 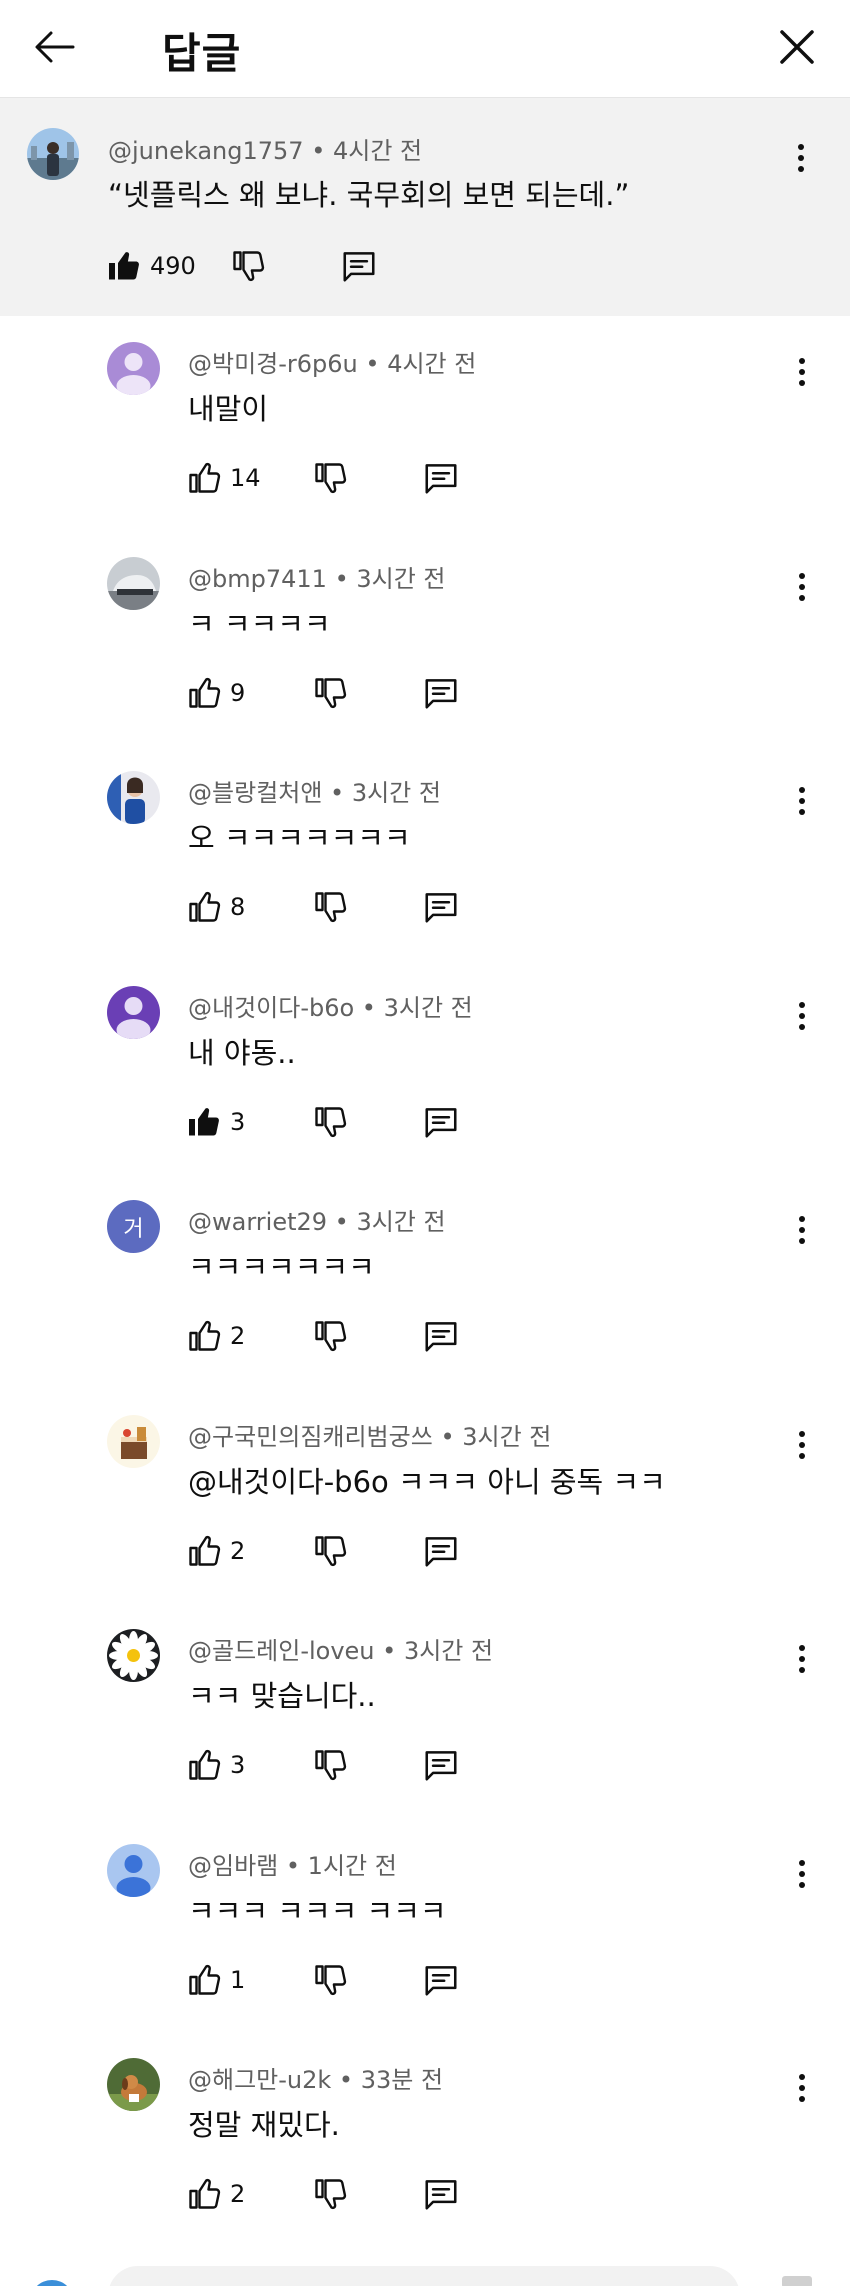 I want to click on close-icon, so click(x=797, y=47).